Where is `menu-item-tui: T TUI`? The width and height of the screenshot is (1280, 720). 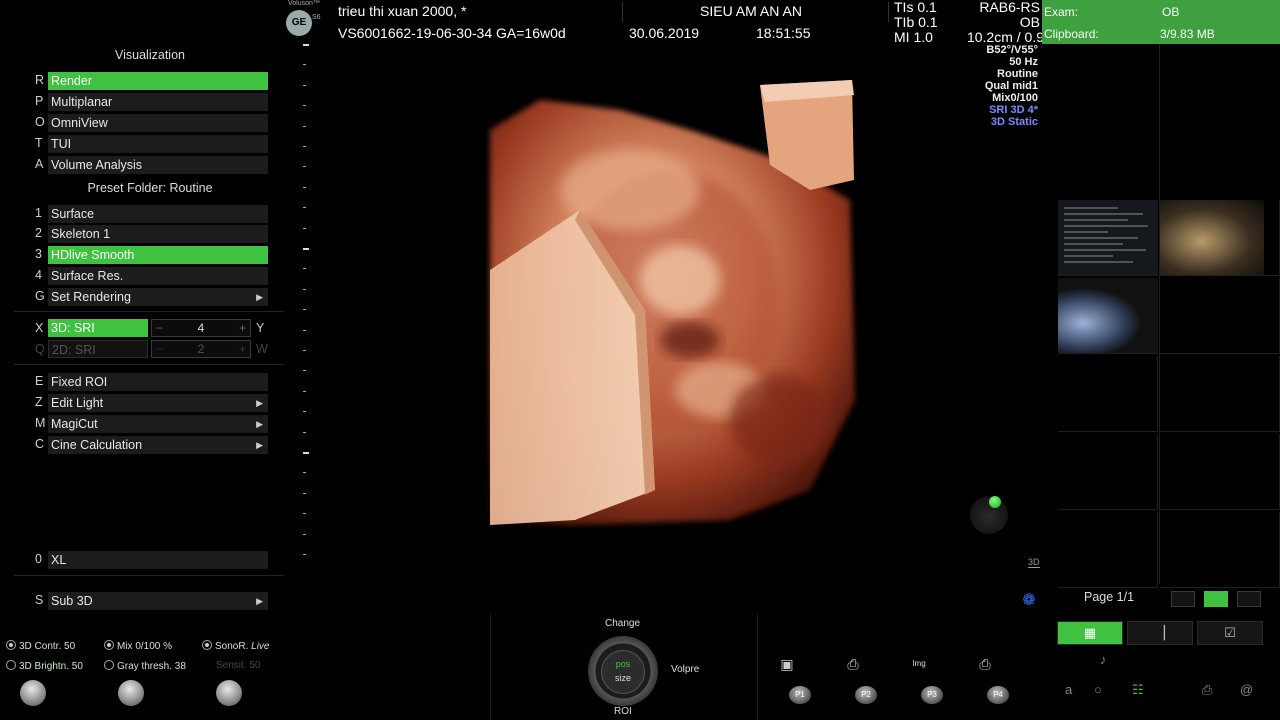
menu-item-tui: T TUI is located at coordinates (150, 144).